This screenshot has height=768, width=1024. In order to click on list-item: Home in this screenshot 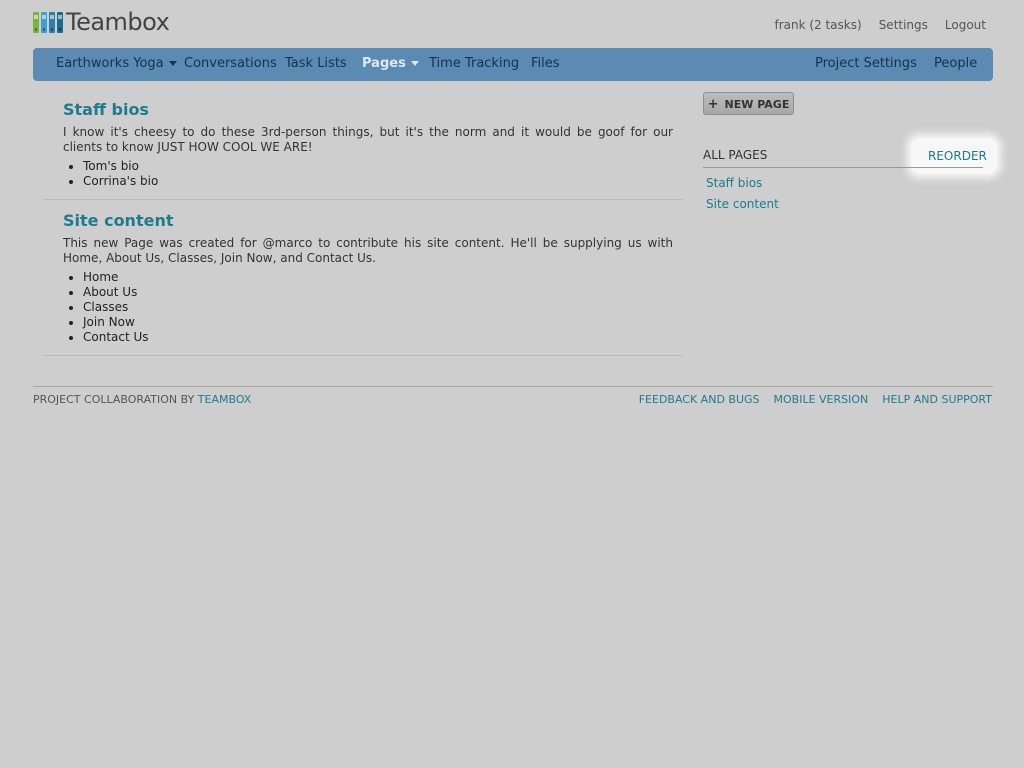, I will do `click(383, 277)`.